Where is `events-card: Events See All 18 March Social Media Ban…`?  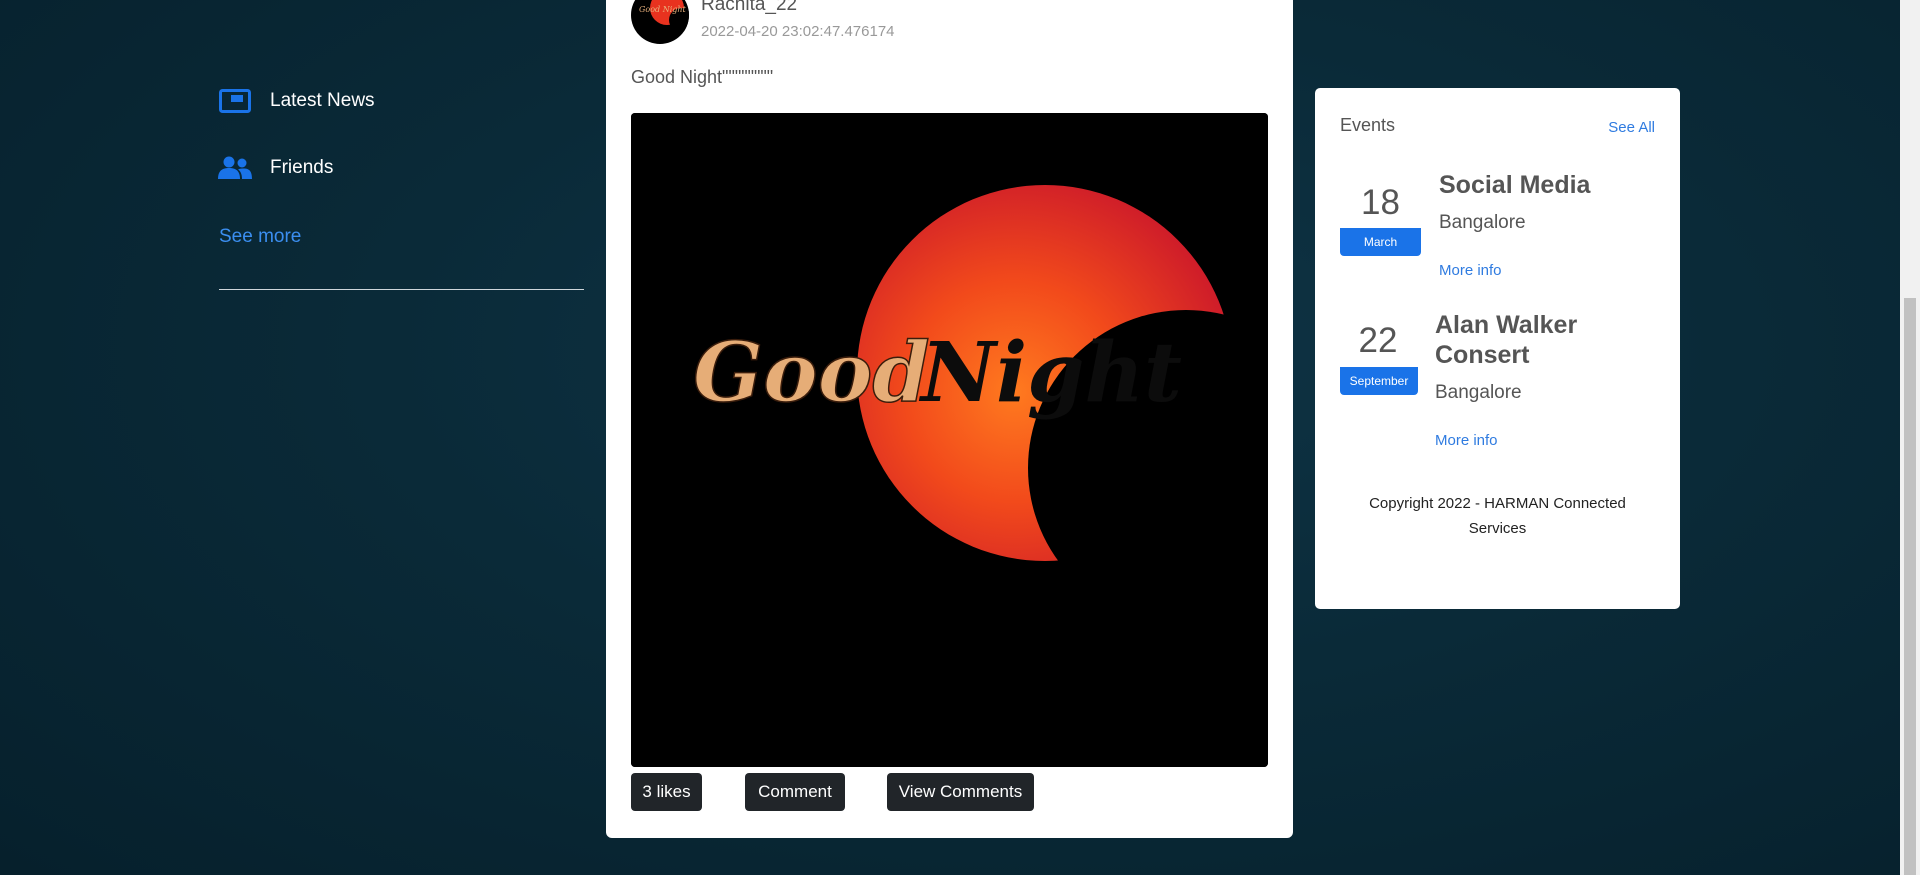
events-card: Events See All 18 March Social Media Ban… is located at coordinates (1497, 348).